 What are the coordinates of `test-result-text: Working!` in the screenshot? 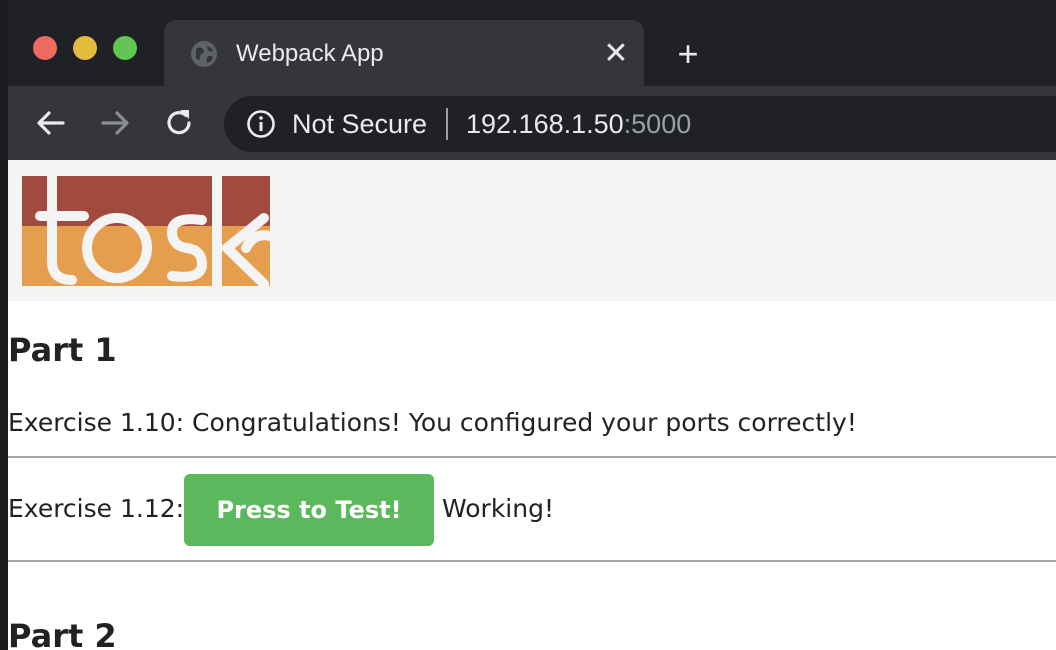 It's located at (498, 508).